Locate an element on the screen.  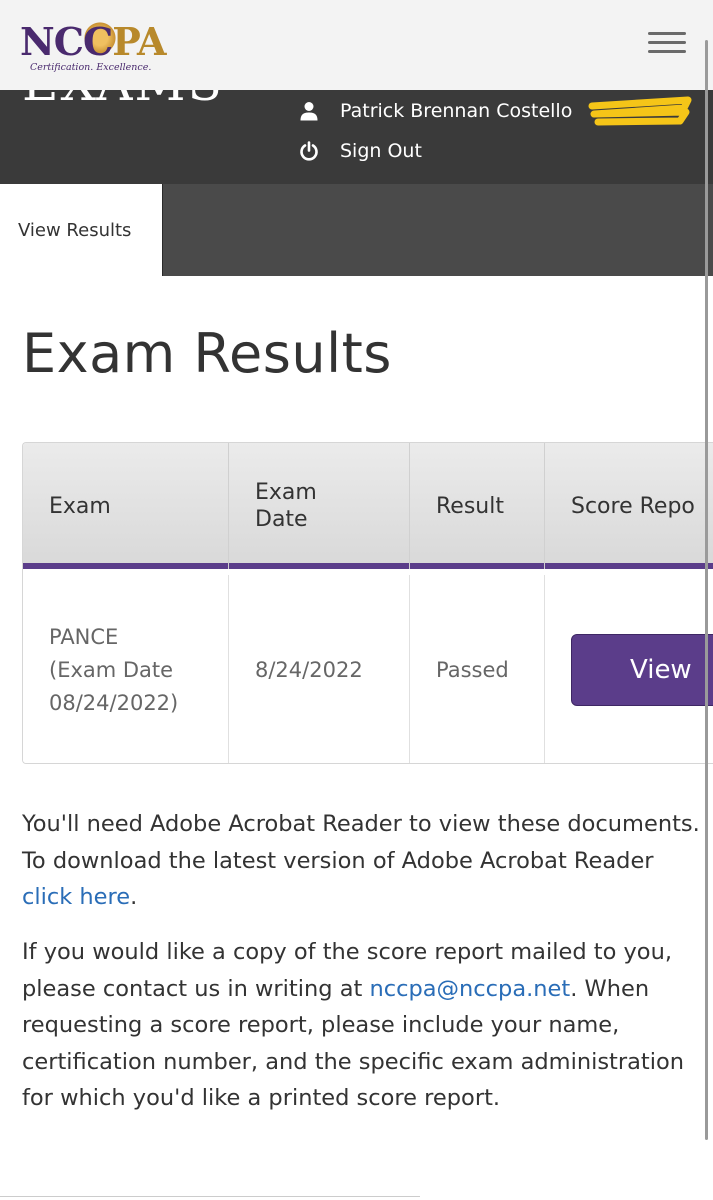
user-band: EXAMS Patrick Brennan Costello Sign Out is located at coordinates (356, 137).